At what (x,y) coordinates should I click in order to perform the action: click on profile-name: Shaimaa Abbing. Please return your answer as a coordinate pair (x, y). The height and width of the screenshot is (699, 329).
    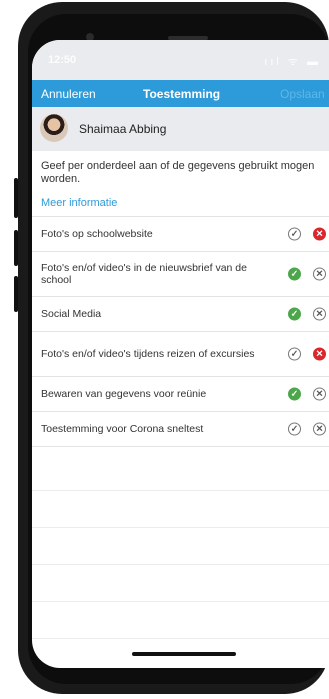
    Looking at the image, I should click on (123, 129).